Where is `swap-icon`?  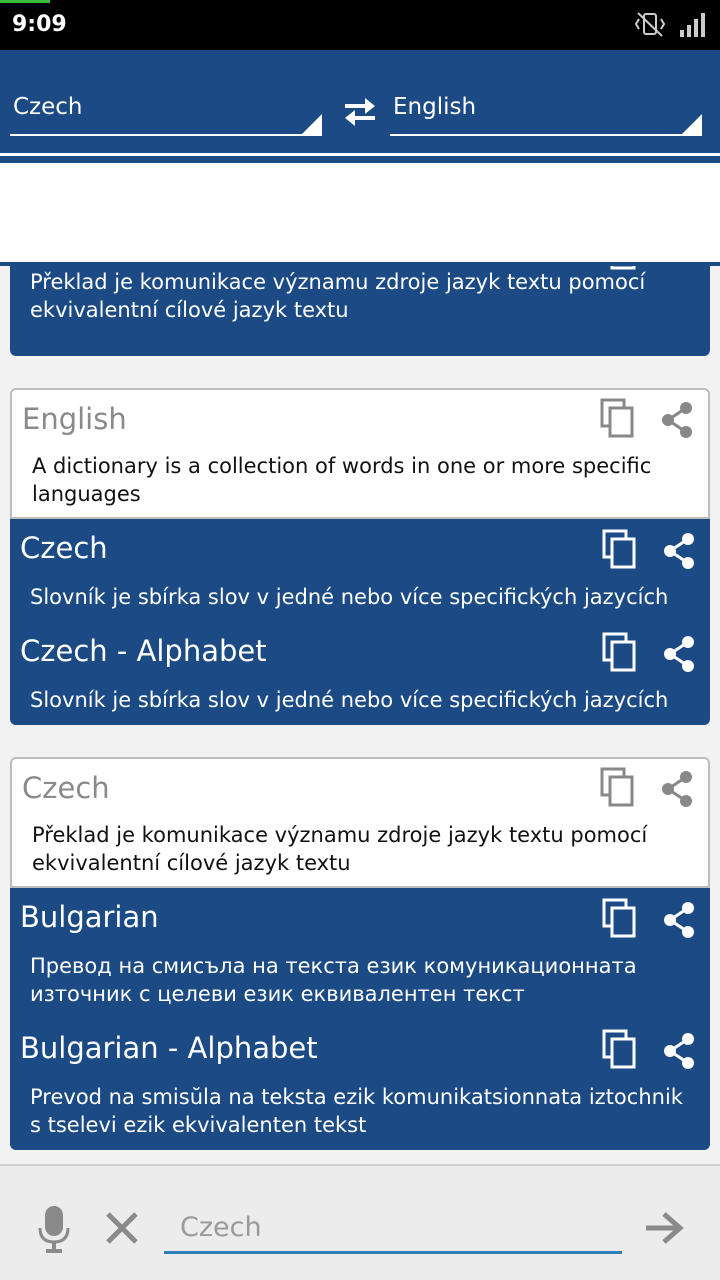
swap-icon is located at coordinates (360, 112).